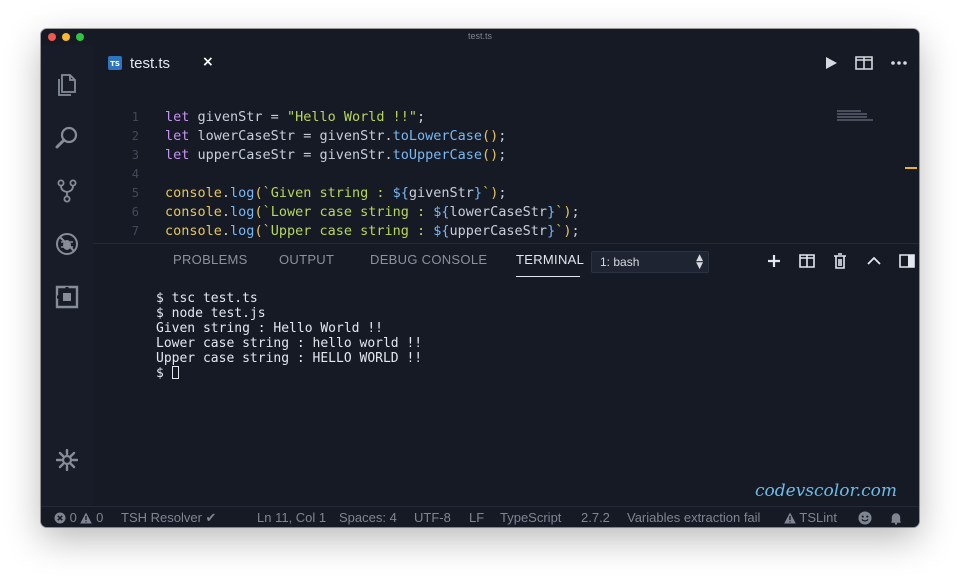  Describe the element at coordinates (428, 259) in the screenshot. I see `tab-debug-console: DEBUG CONSOLE` at that location.